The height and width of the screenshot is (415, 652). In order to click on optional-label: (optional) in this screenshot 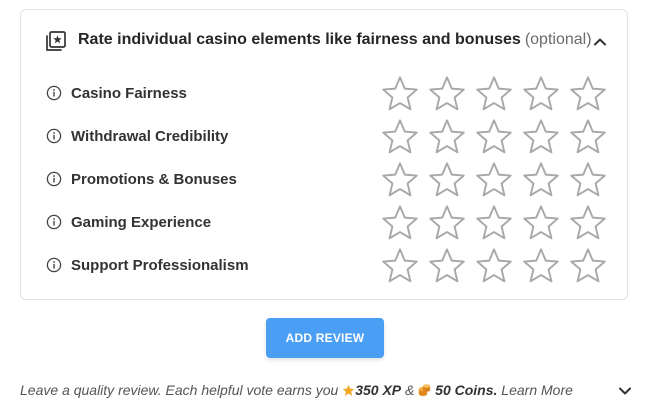, I will do `click(558, 39)`.